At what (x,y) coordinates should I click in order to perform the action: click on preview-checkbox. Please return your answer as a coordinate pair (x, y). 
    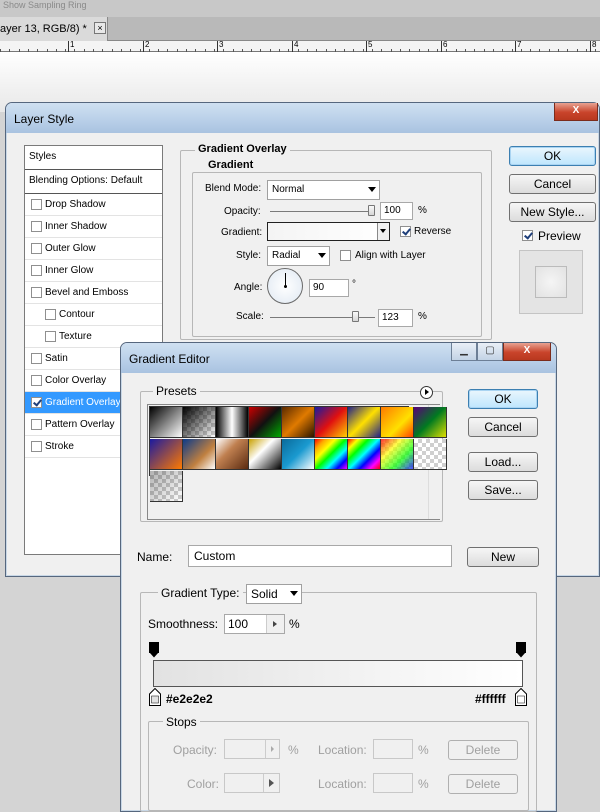
    Looking at the image, I should click on (527, 235).